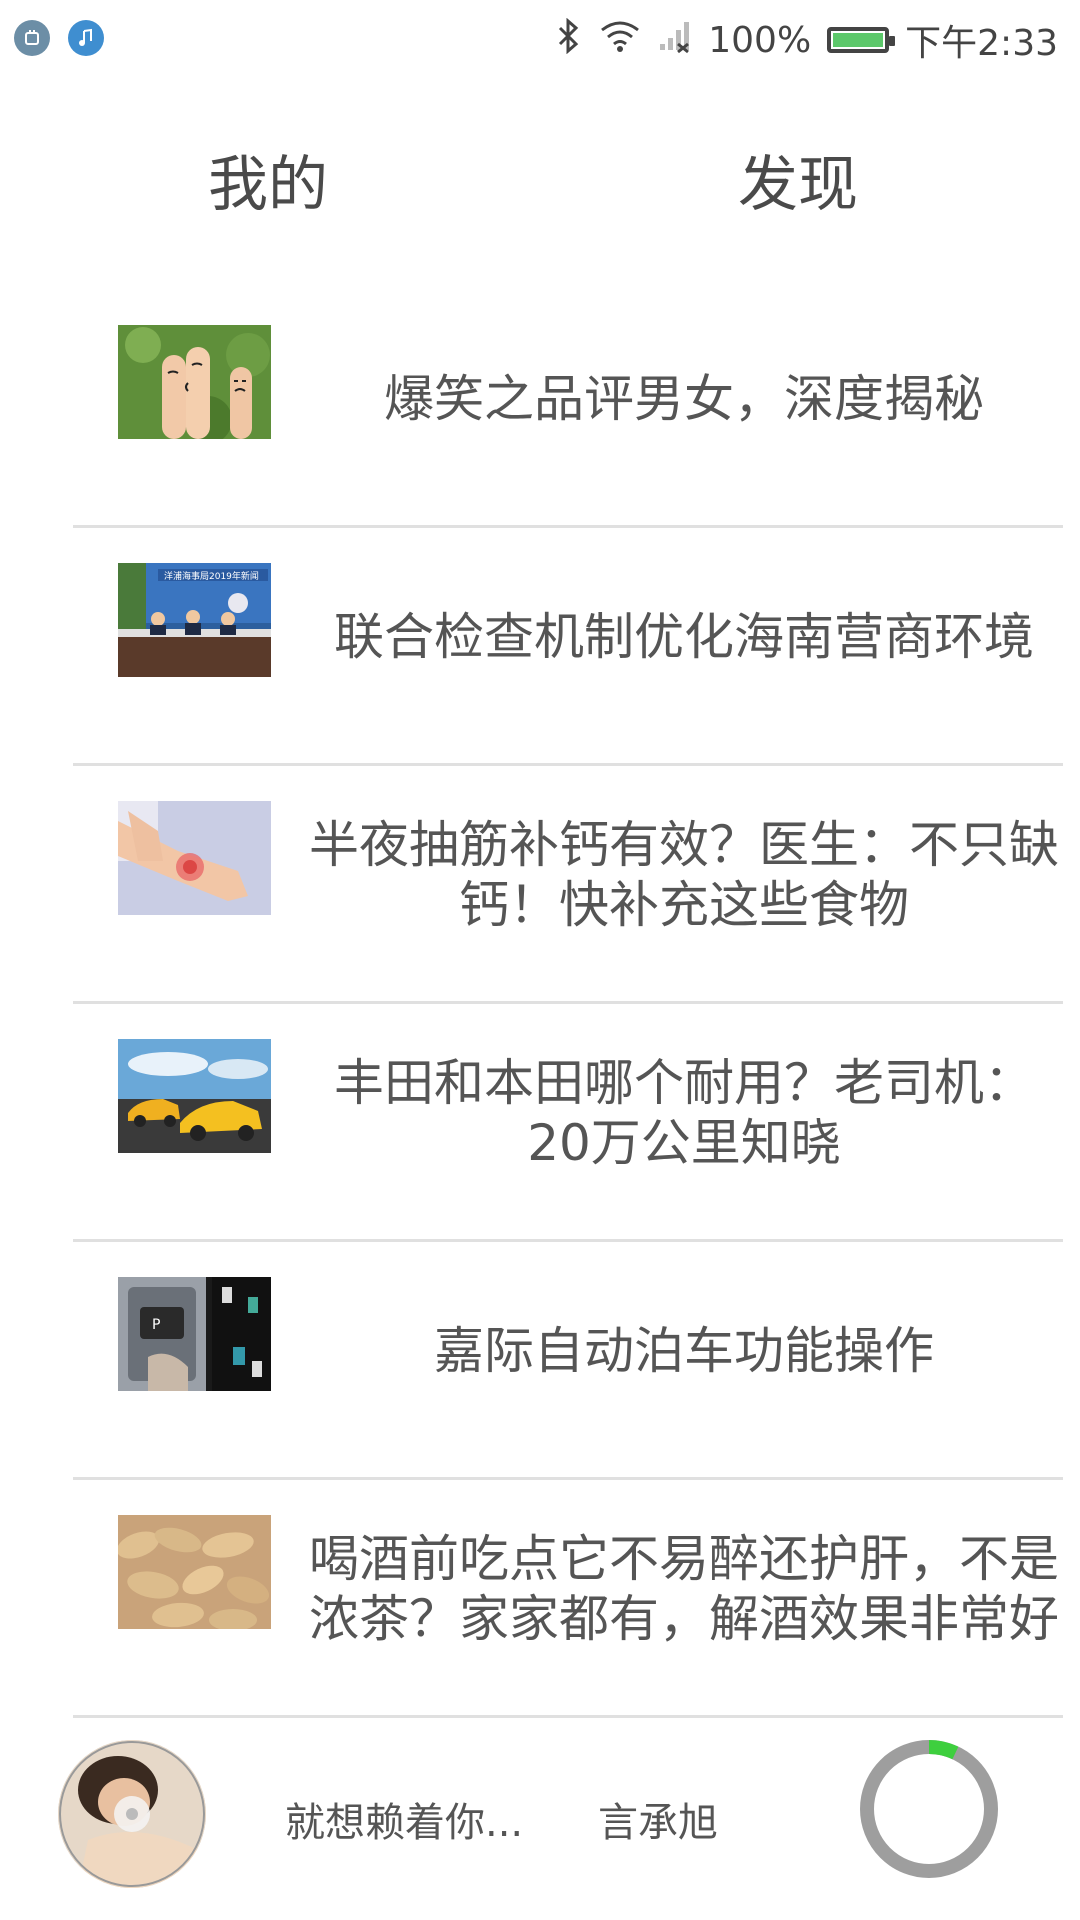 This screenshot has width=1080, height=1920. What do you see at coordinates (32, 38) in the screenshot?
I see `notification-app-icon` at bounding box center [32, 38].